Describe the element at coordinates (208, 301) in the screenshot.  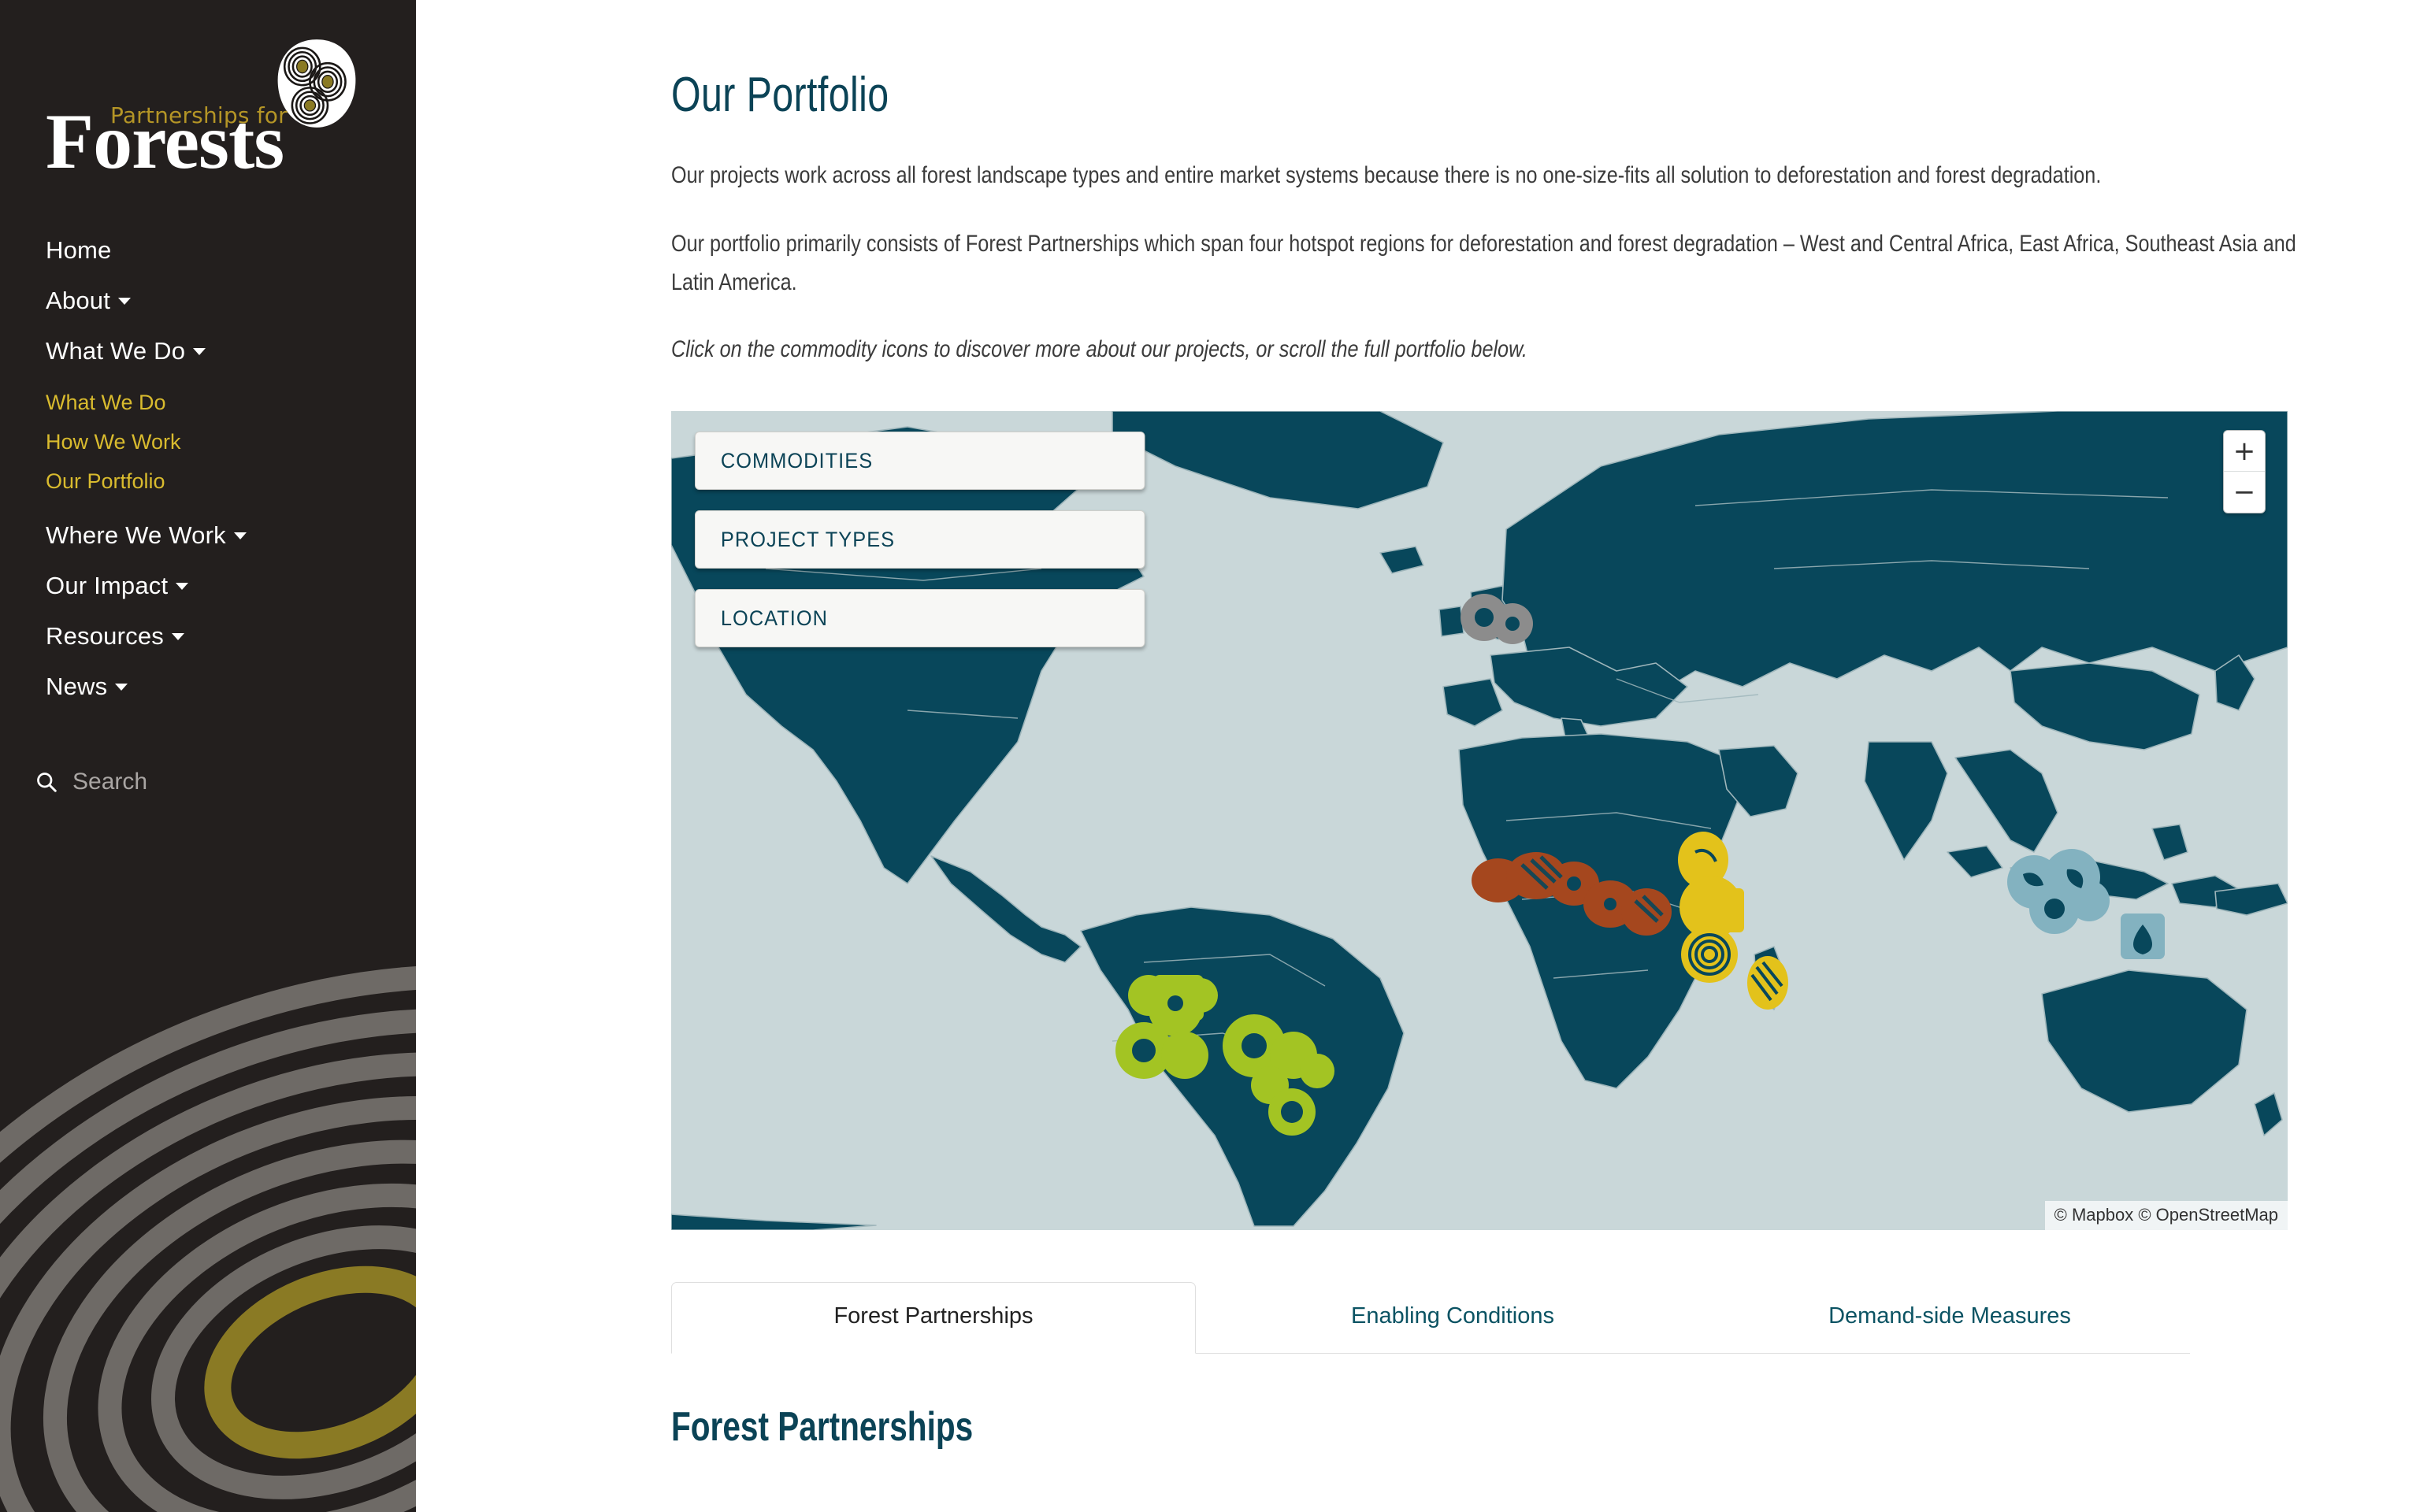
I see `nav-item-about: About` at that location.